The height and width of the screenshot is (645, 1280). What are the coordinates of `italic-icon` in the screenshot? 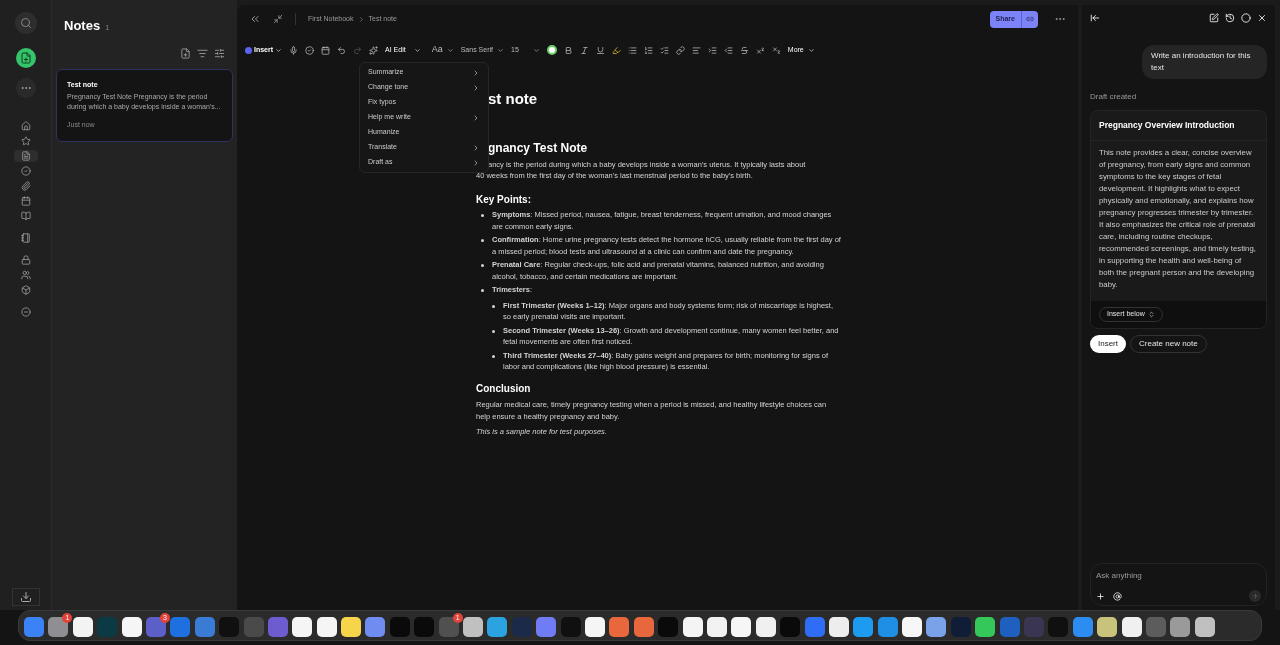 It's located at (584, 50).